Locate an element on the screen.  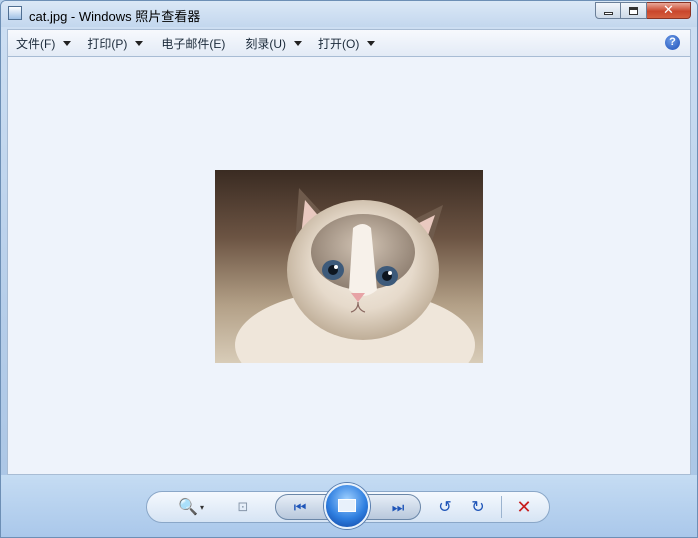
delete-icon: ✕ is located at coordinates (524, 506).